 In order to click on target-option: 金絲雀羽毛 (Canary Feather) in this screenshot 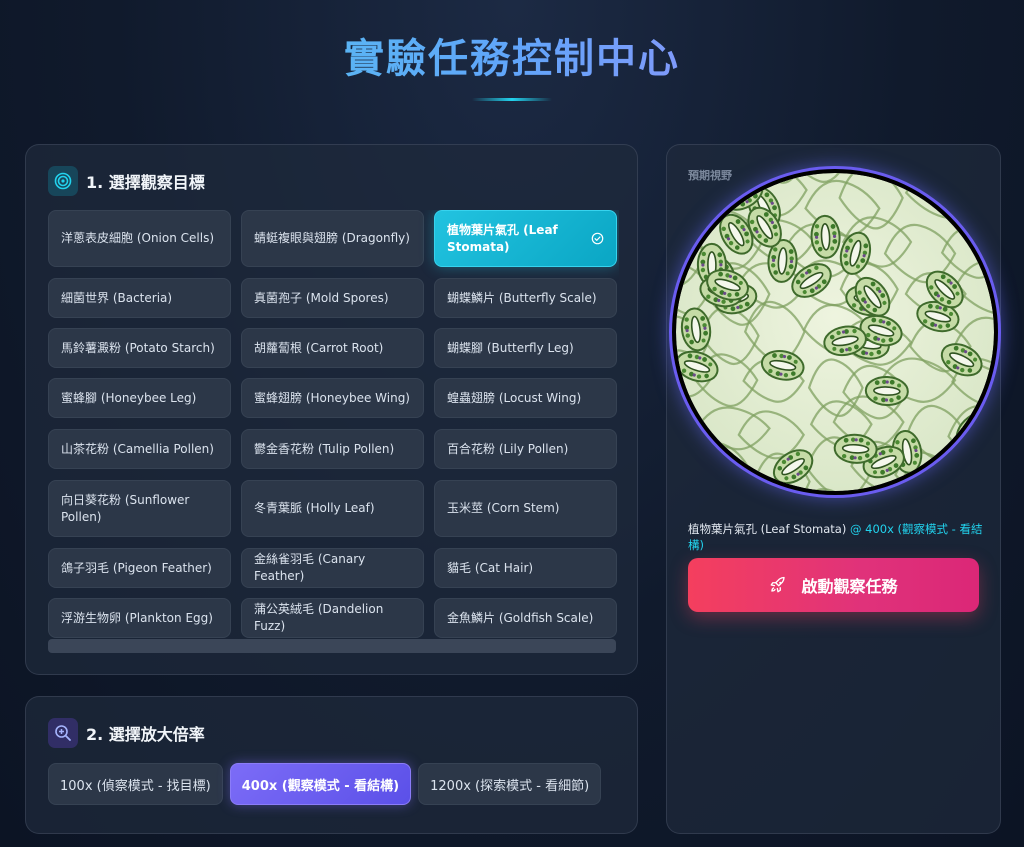, I will do `click(332, 568)`.